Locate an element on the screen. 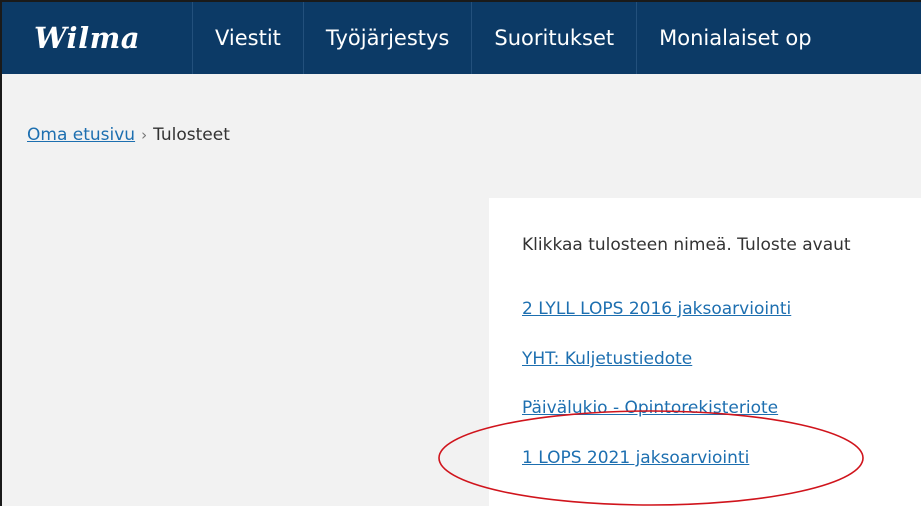  printout-link-opintorekisteriote: Päivälukio - Opintorekisteriote is located at coordinates (650, 408).